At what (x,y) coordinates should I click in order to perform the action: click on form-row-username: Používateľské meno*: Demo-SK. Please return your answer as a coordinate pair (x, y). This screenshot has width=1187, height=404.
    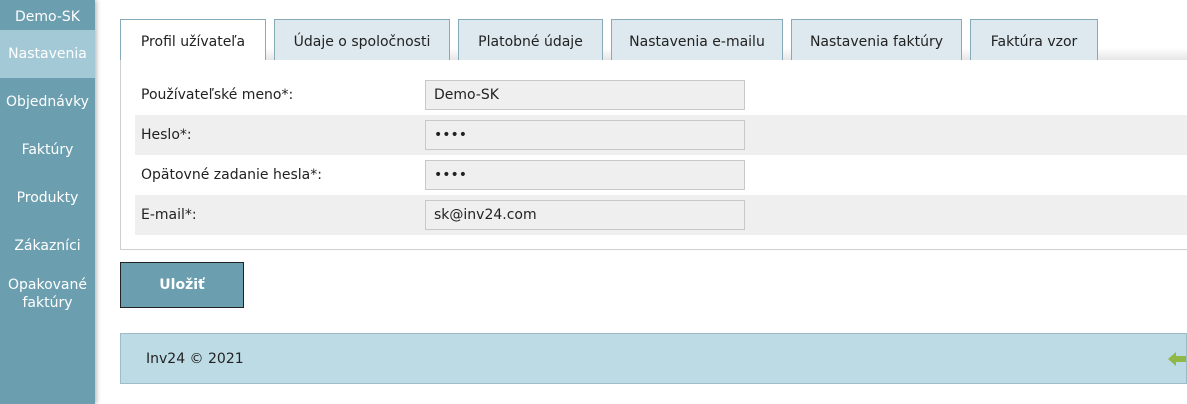
    Looking at the image, I should click on (661, 95).